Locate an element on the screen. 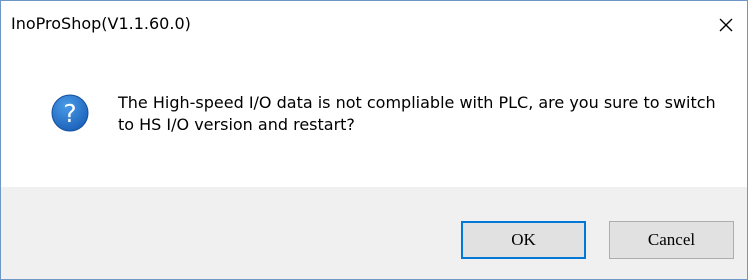 The height and width of the screenshot is (280, 748). question-icon: ? is located at coordinates (70, 113).